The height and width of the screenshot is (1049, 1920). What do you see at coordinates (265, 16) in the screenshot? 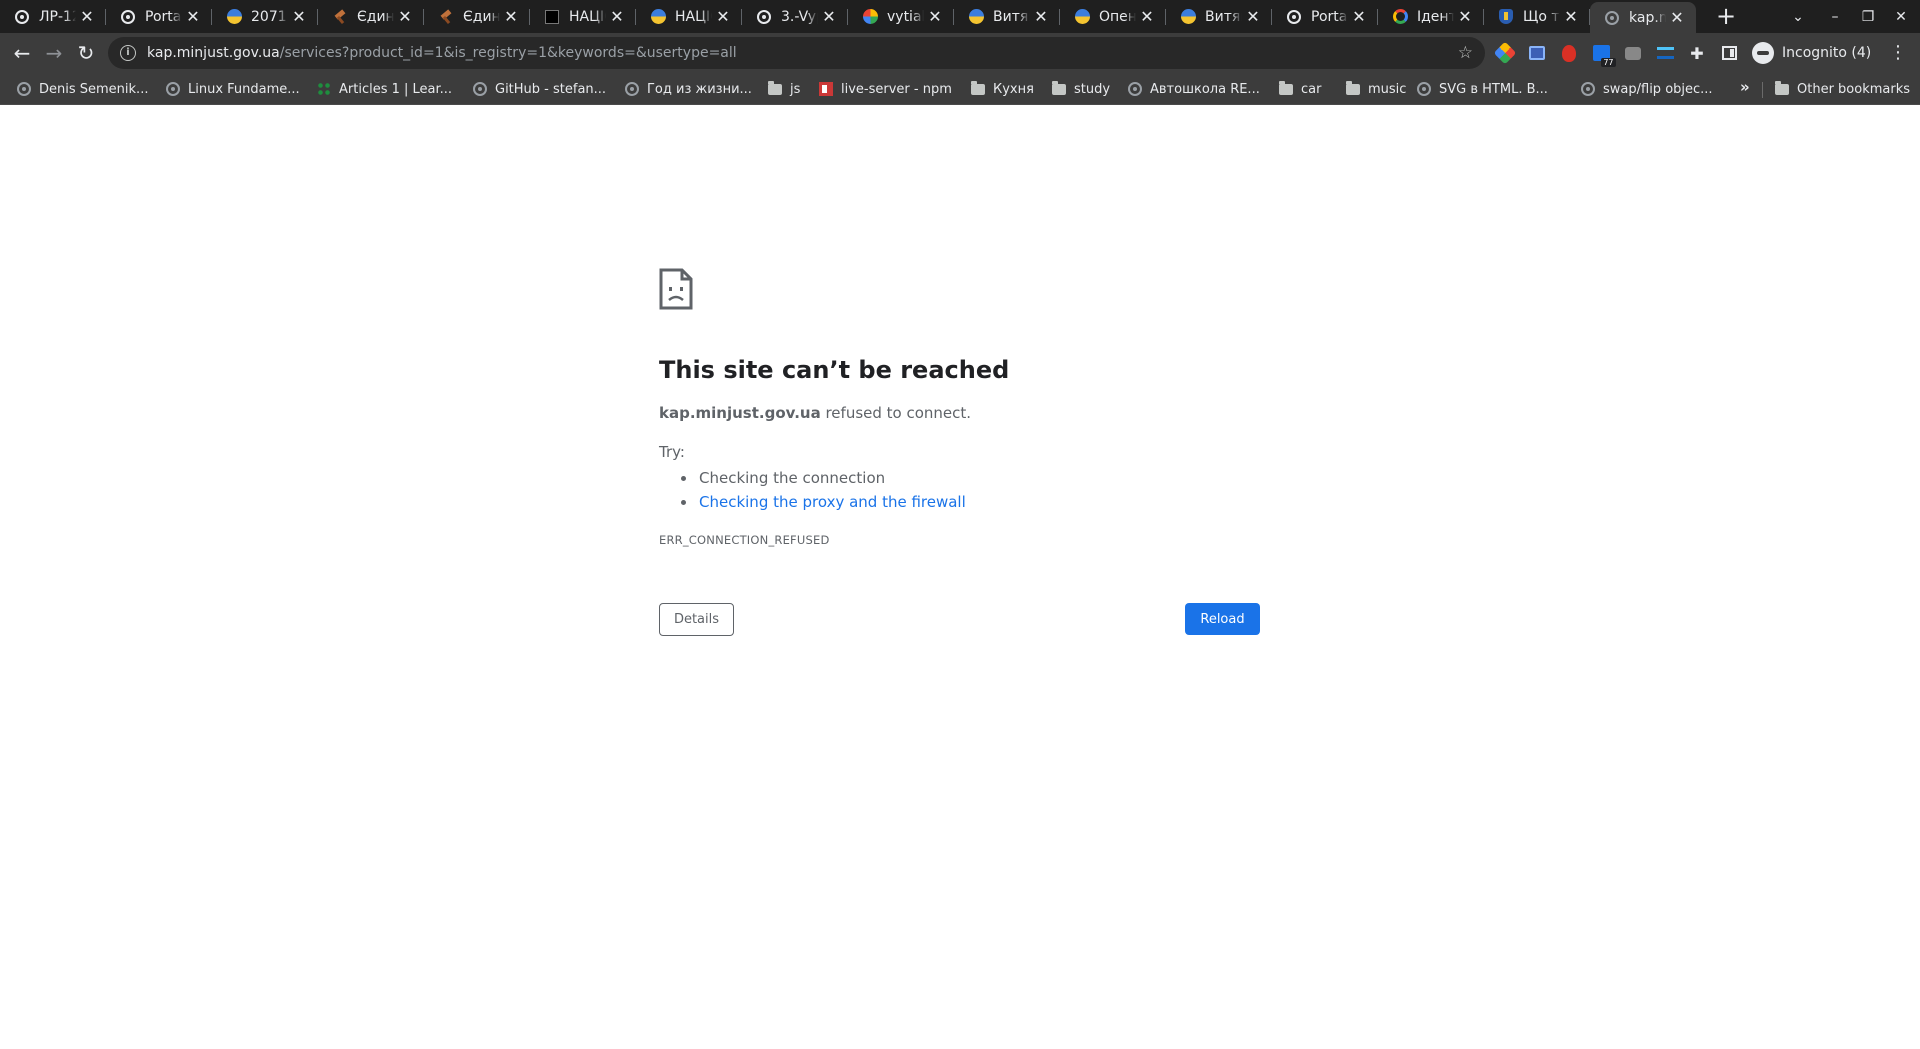
I see `tab: 20711✕` at bounding box center [265, 16].